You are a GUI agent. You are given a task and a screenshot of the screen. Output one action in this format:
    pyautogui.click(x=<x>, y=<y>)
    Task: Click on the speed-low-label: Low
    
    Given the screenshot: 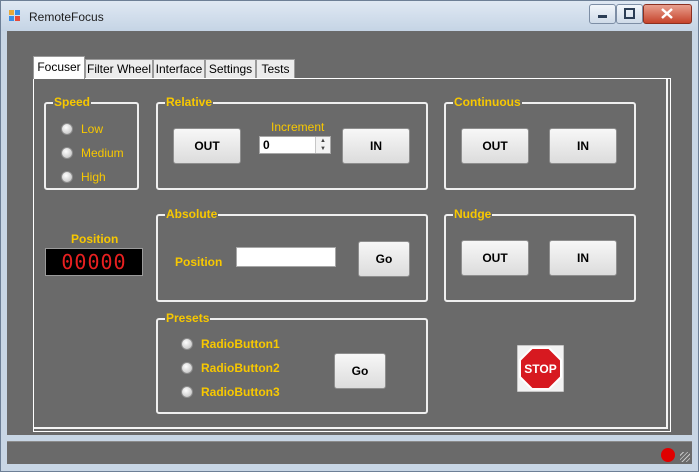 What is the action you would take?
    pyautogui.click(x=92, y=129)
    